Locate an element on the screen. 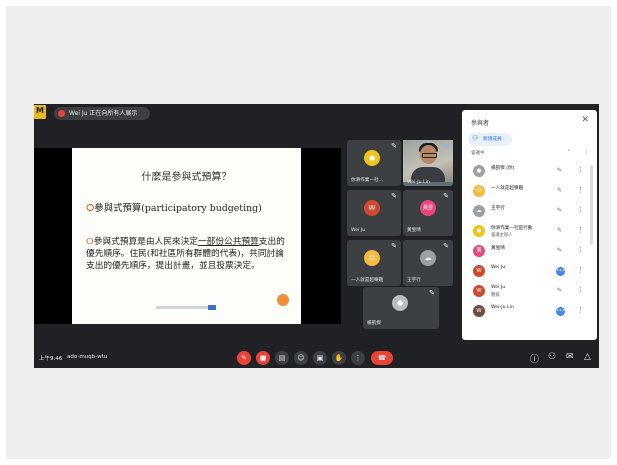  meeting-code: ado-muqb-wtu is located at coordinates (87, 357).